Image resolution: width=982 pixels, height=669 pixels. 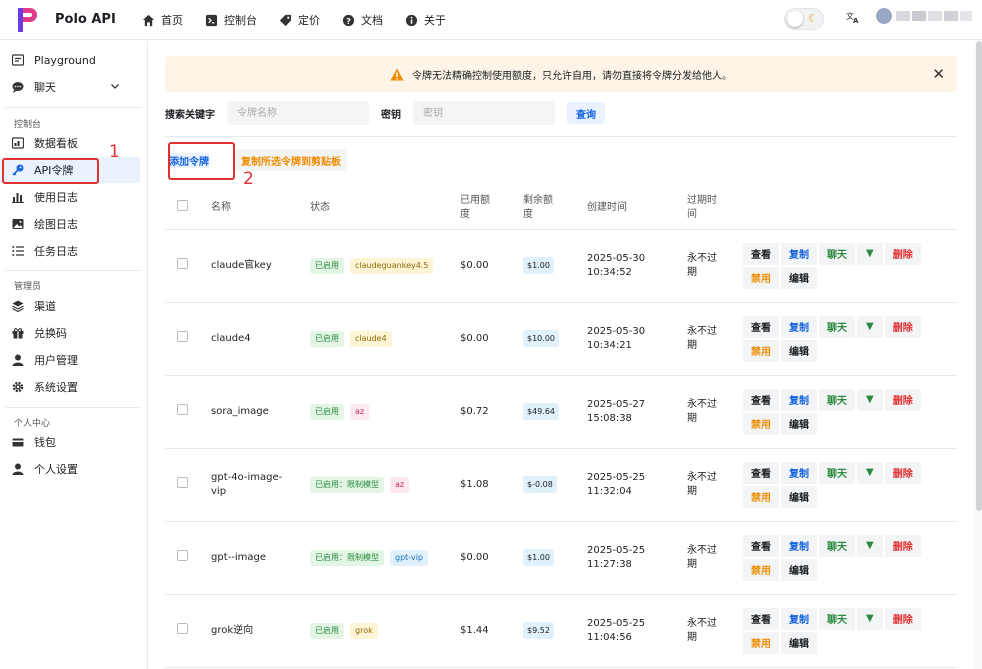 What do you see at coordinates (115, 86) in the screenshot?
I see `chevron-down-icon` at bounding box center [115, 86].